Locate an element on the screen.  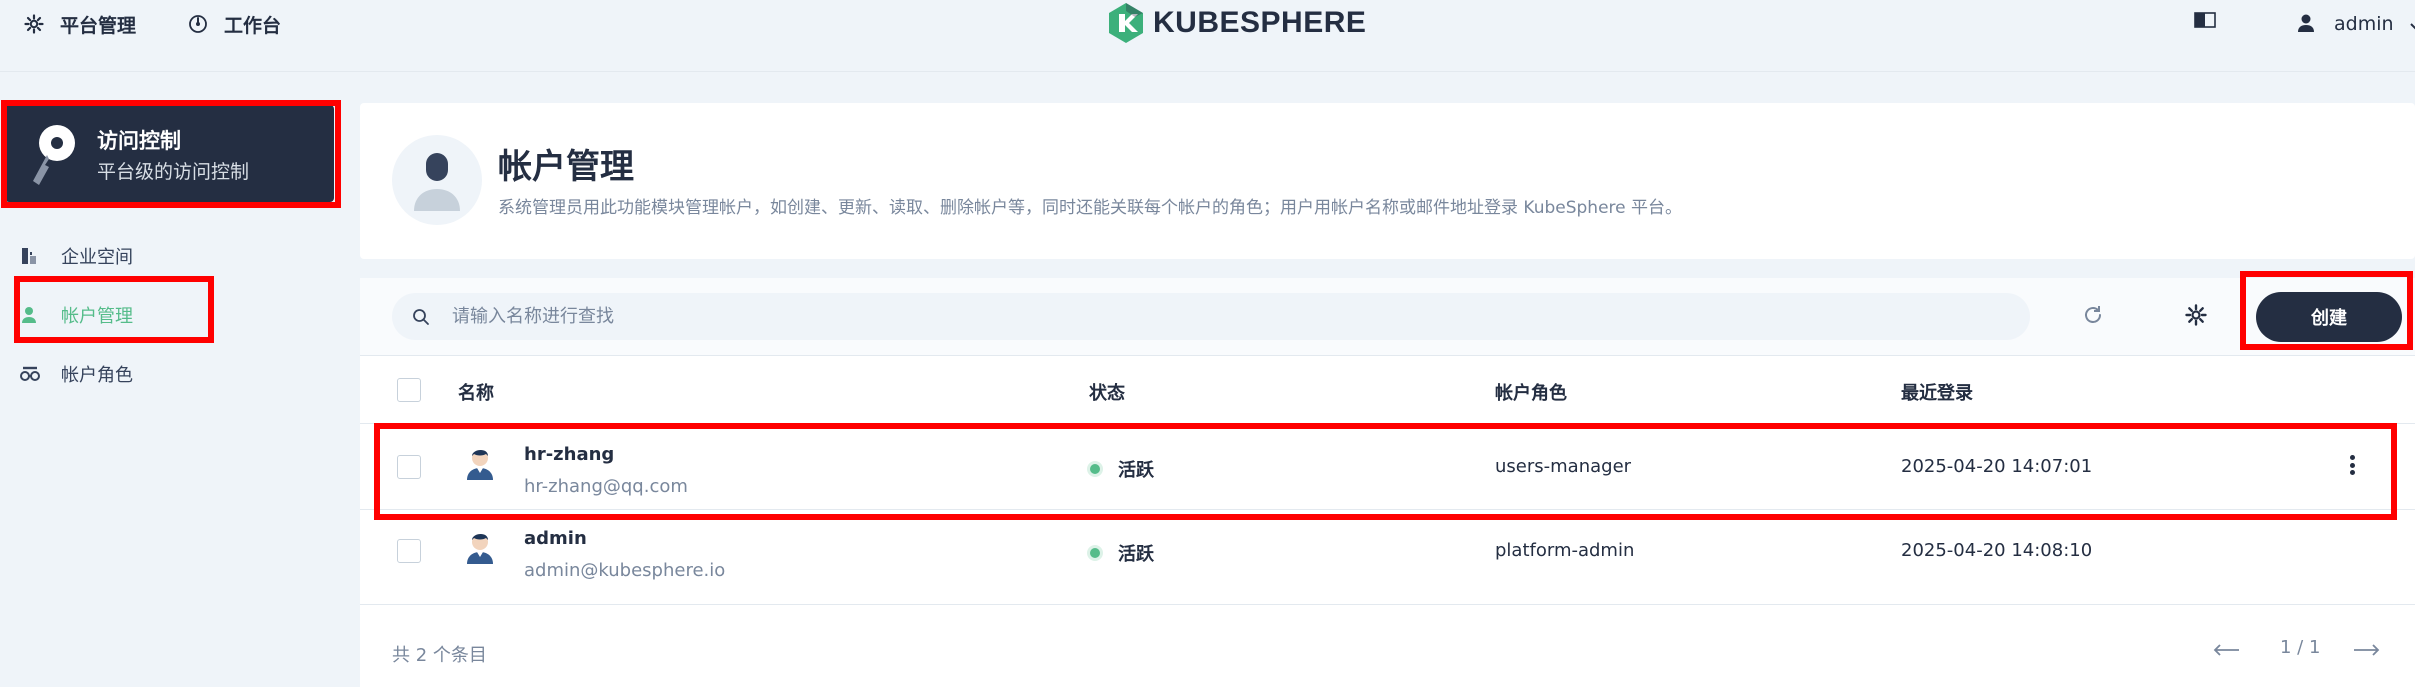
sidebar-item-users: 帐户管理 is located at coordinates (76, 315).